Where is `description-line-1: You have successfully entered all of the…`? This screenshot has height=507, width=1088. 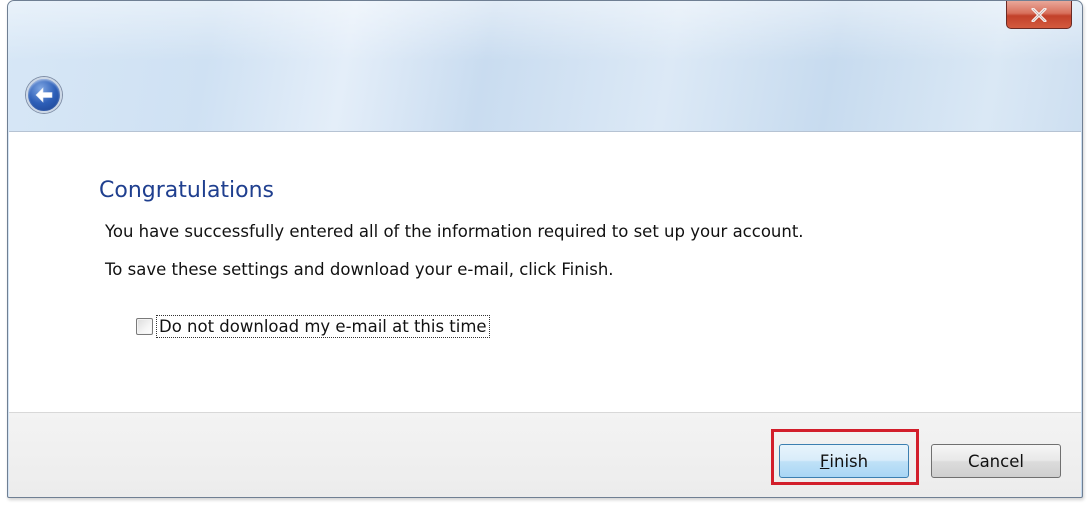 description-line-1: You have successfully entered all of the… is located at coordinates (454, 231).